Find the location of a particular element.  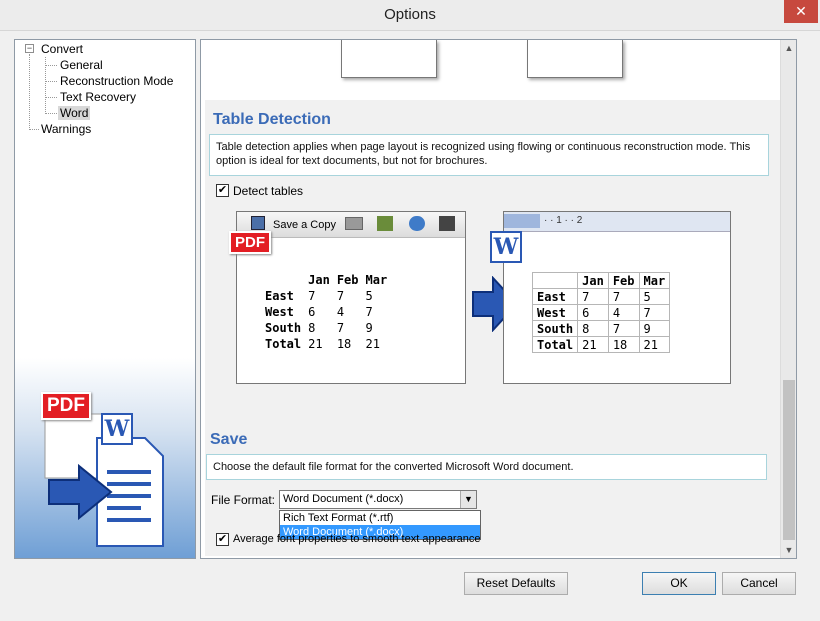

file-format-select: Word Document (*.docx) ▼ is located at coordinates (378, 499).